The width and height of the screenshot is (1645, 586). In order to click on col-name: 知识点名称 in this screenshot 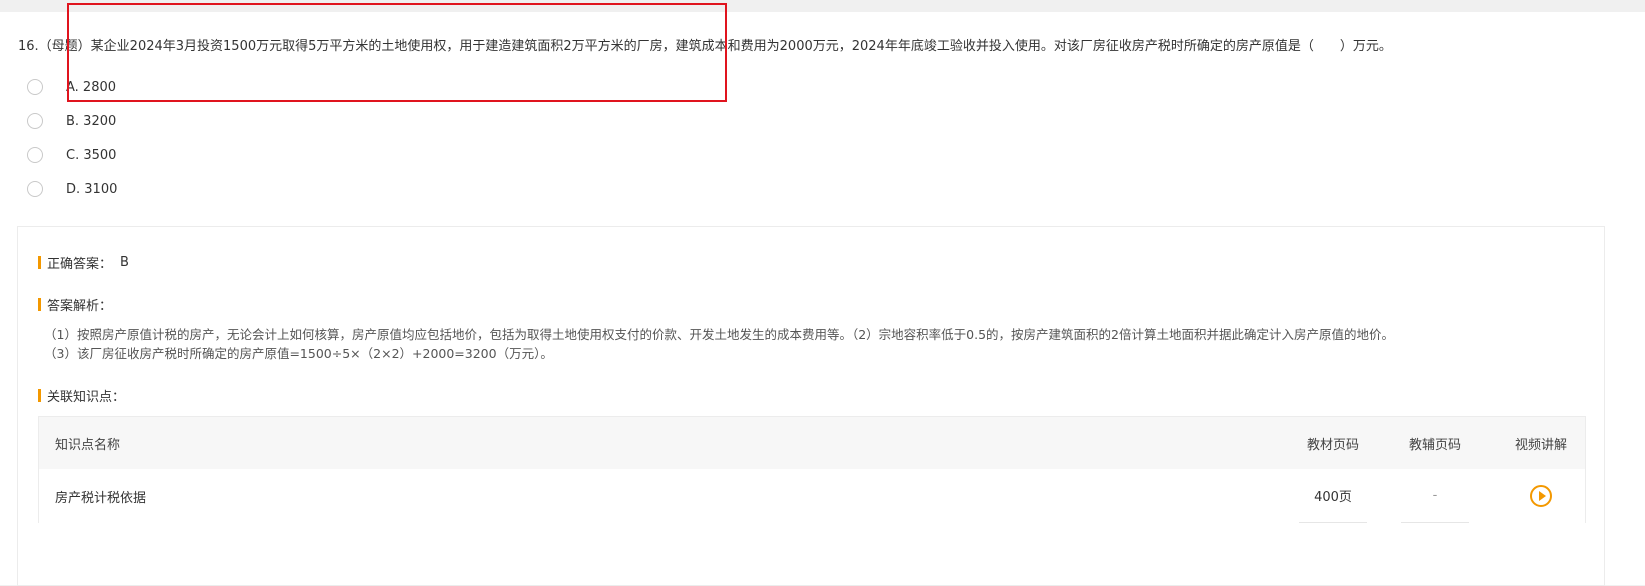, I will do `click(88, 445)`.